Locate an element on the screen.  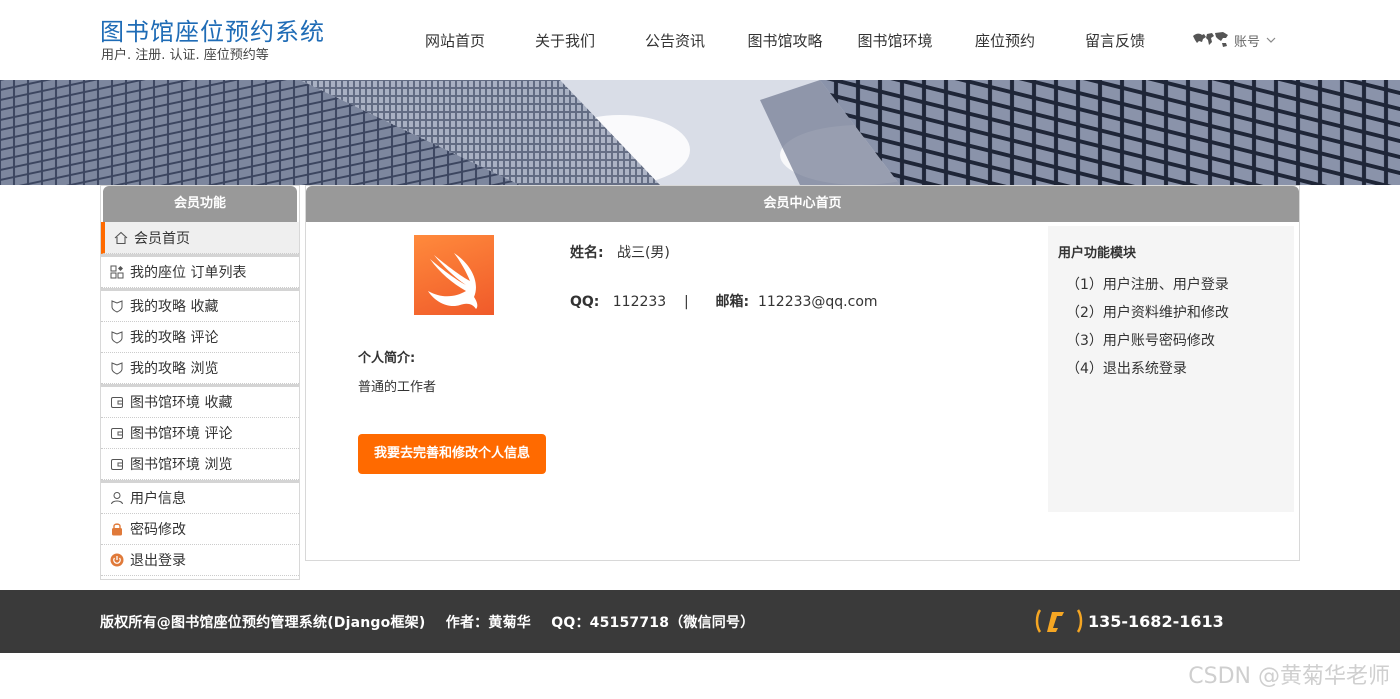
sidebar-item-env-comments: 图书馆环境 评论 is located at coordinates (200, 433).